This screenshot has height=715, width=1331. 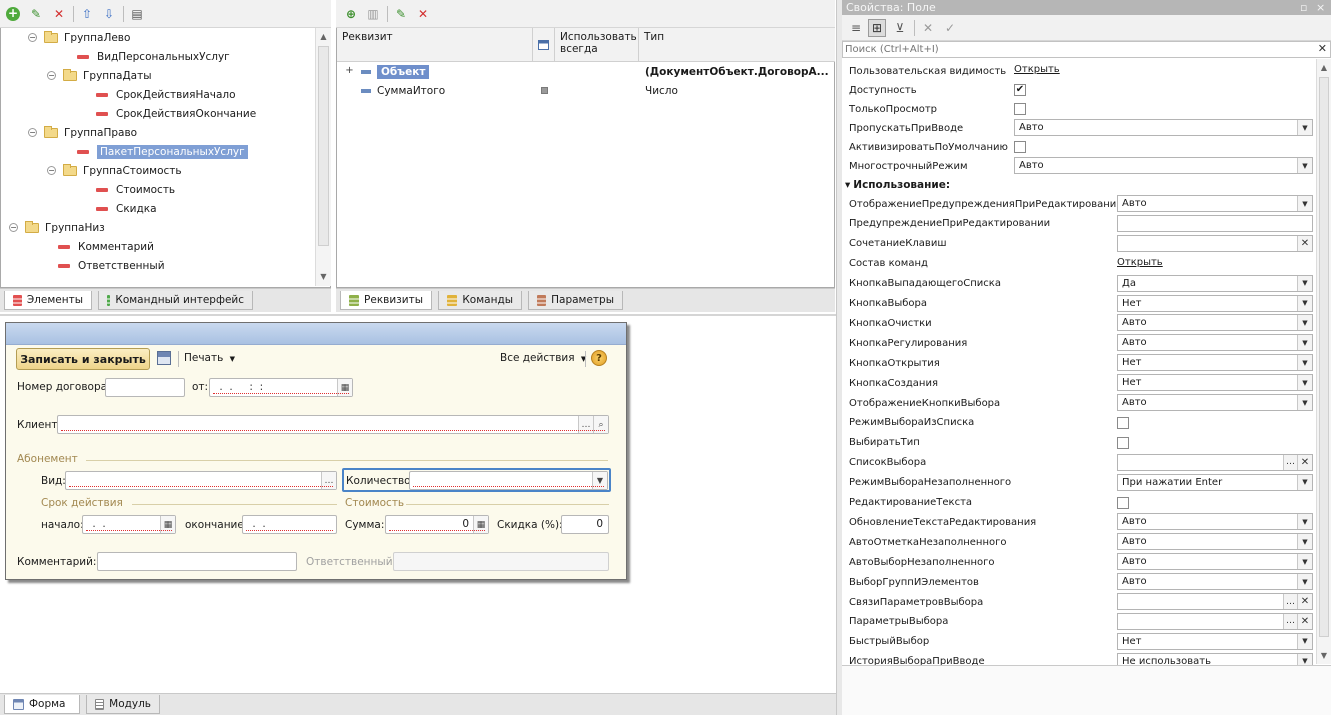 What do you see at coordinates (847, 185) in the screenshot?
I see `collapse-section-icon: ▾` at bounding box center [847, 185].